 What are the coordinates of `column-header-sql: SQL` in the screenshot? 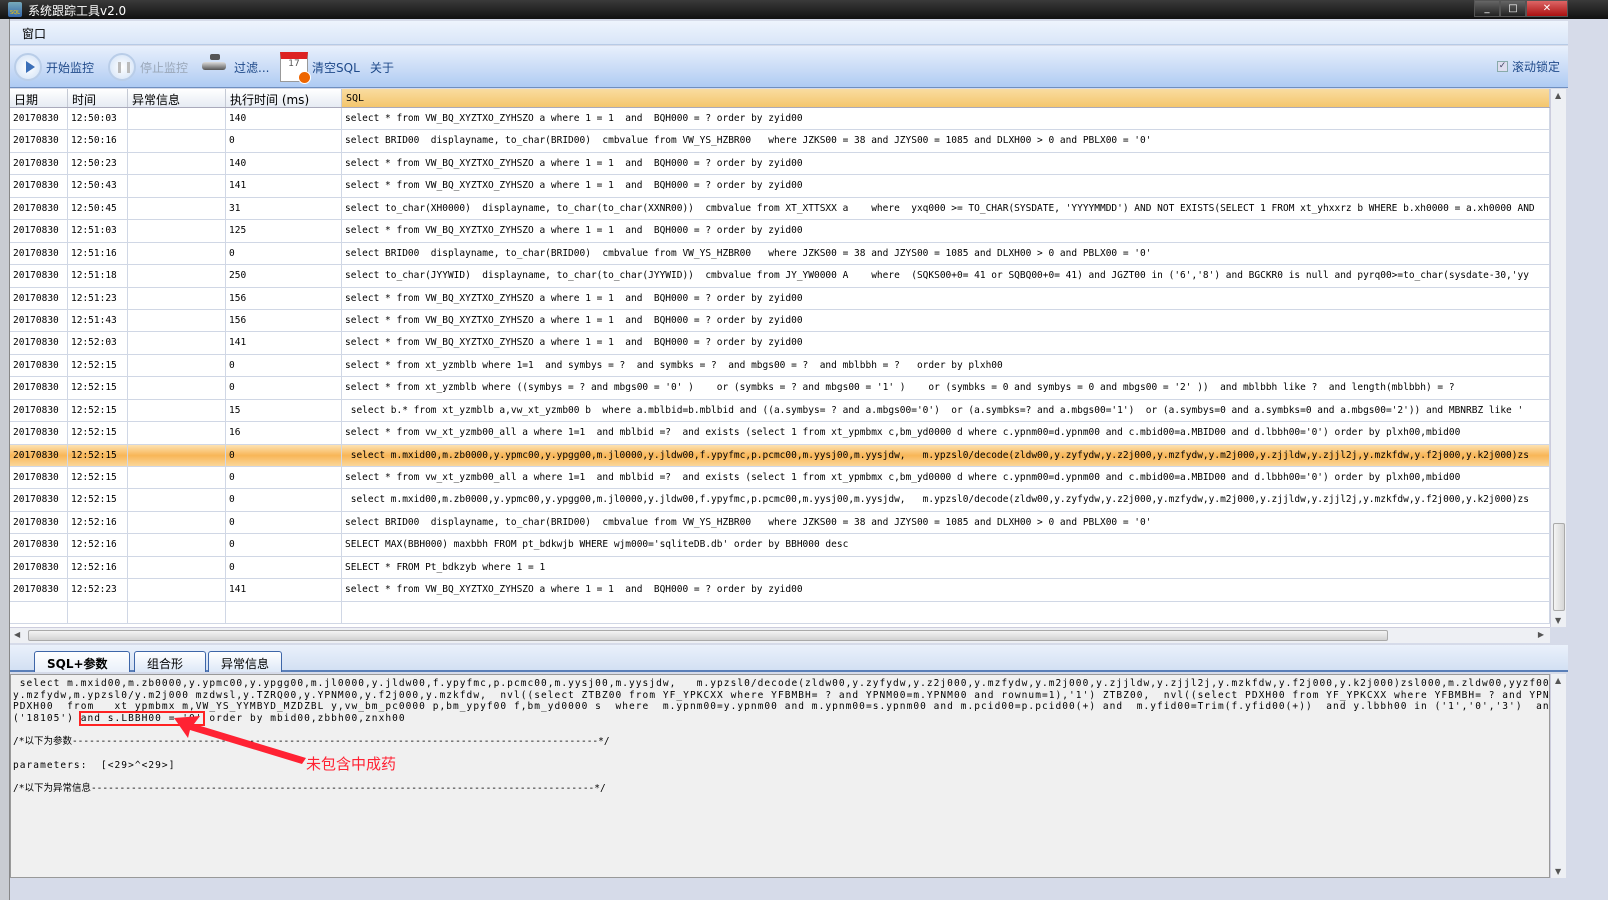 It's located at (946, 98).